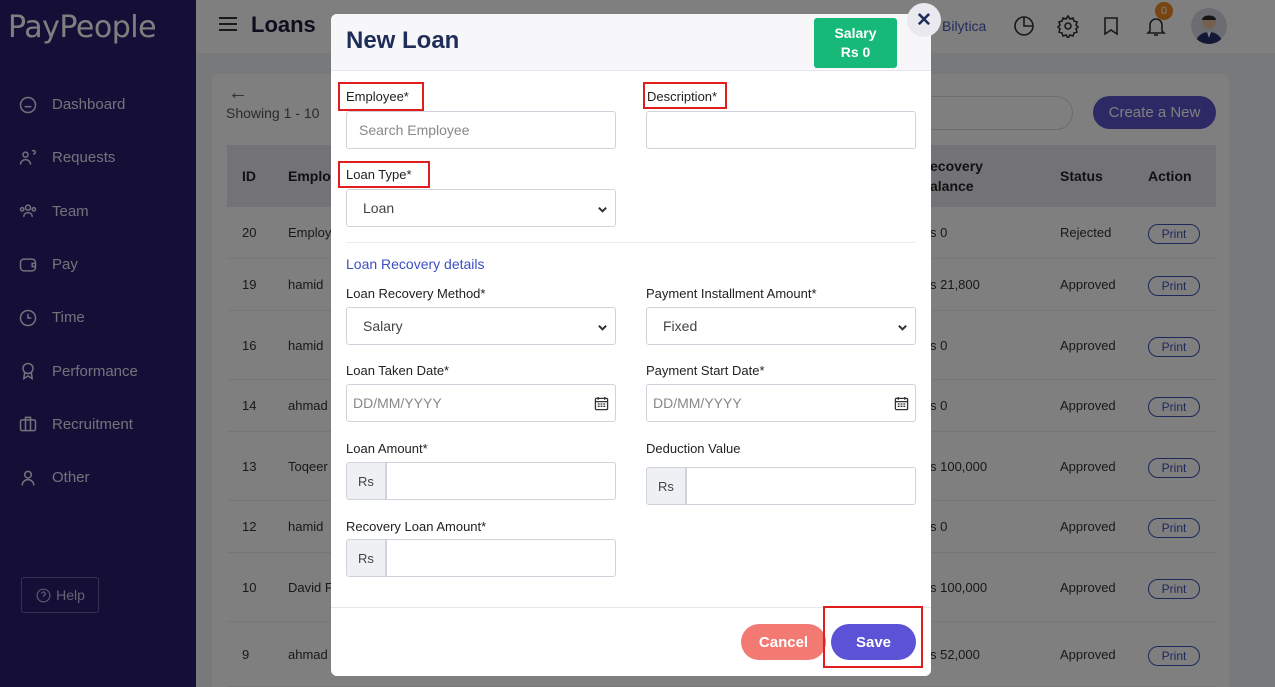  What do you see at coordinates (781, 326) in the screenshot?
I see `installment-select: Fixed` at bounding box center [781, 326].